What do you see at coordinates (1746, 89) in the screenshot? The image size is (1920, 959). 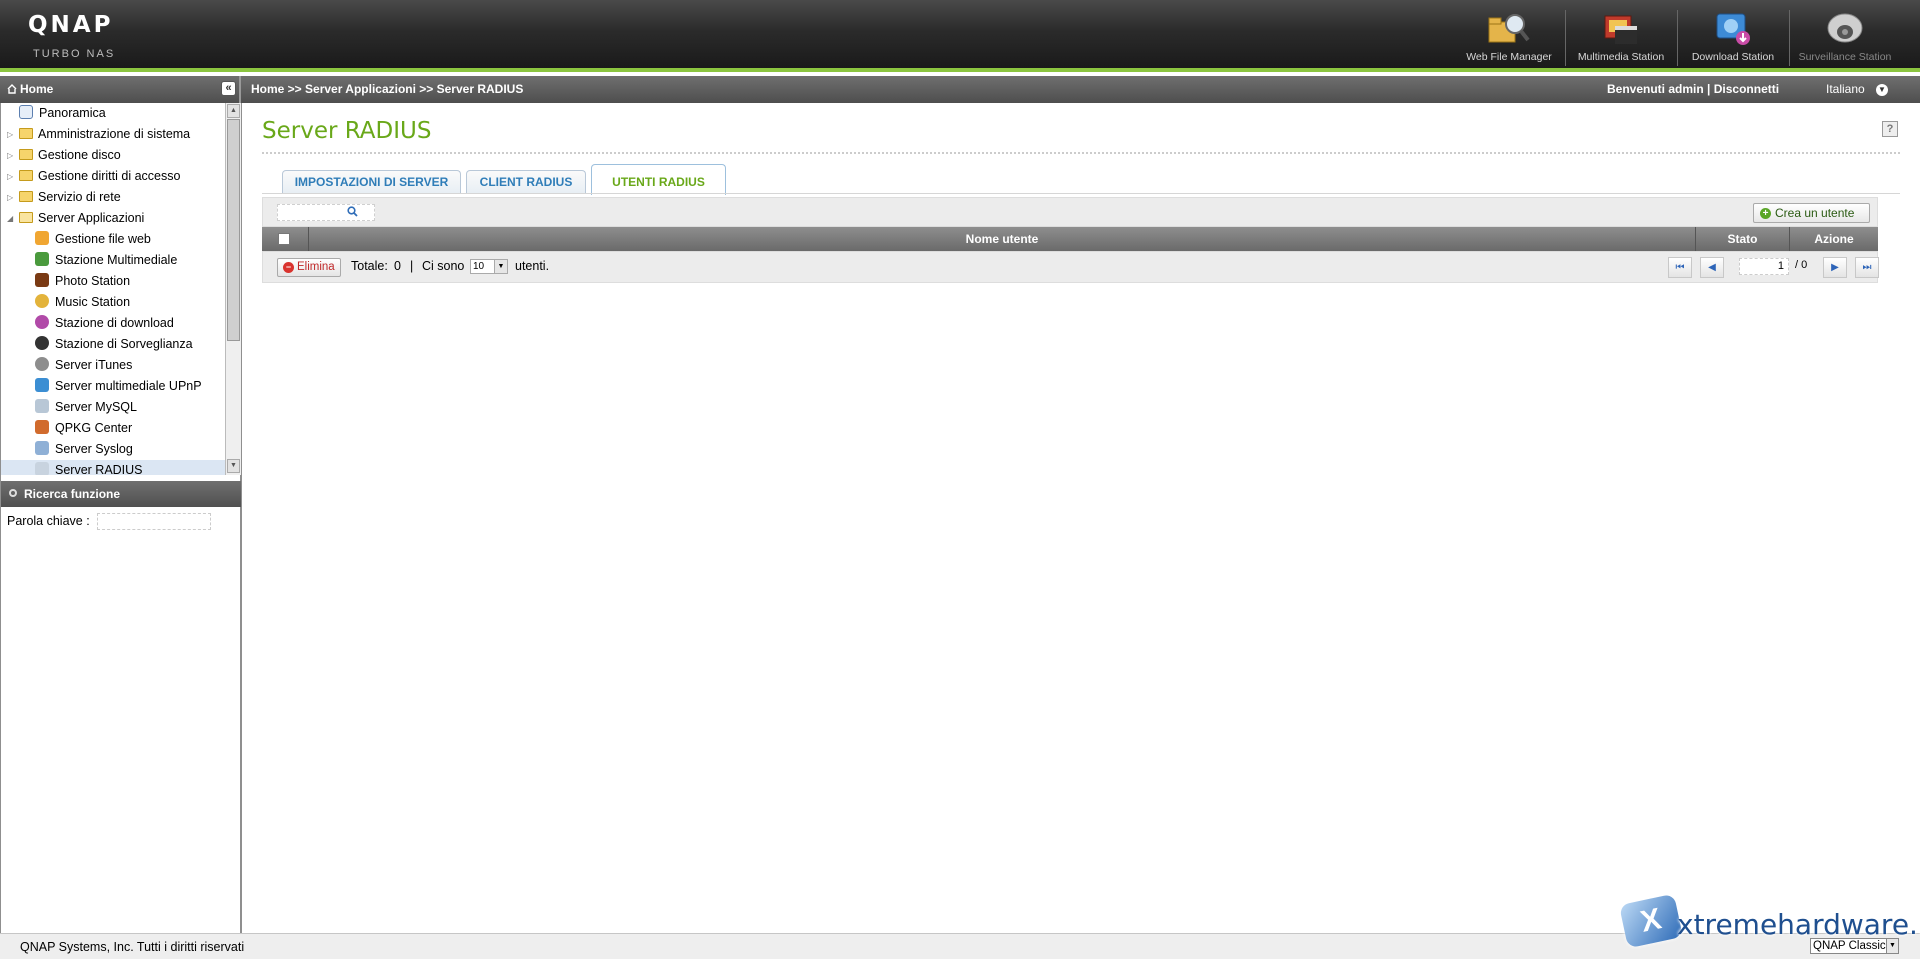 I see `logout-link: Disconnetti` at bounding box center [1746, 89].